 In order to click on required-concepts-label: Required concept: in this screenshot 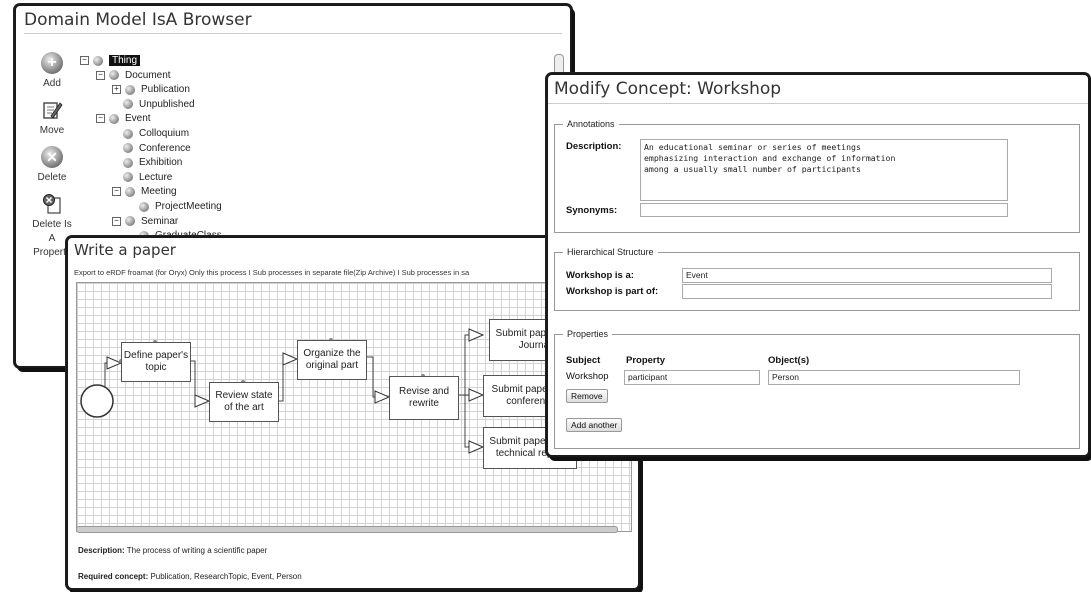, I will do `click(113, 576)`.